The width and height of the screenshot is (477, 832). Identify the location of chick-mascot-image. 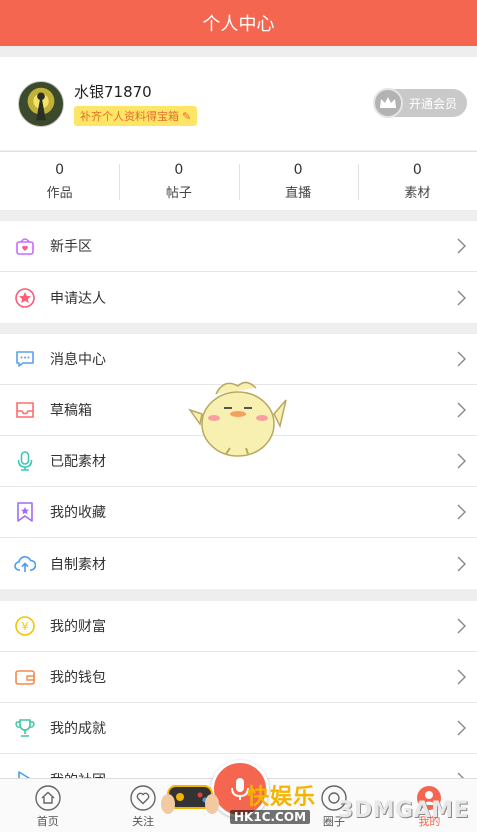
(237, 419).